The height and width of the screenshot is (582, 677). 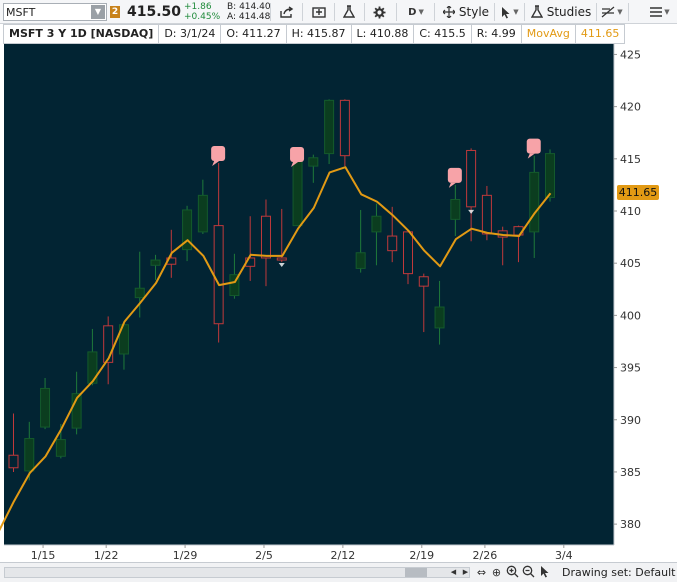 I want to click on price-tick-label: 400, so click(x=630, y=315).